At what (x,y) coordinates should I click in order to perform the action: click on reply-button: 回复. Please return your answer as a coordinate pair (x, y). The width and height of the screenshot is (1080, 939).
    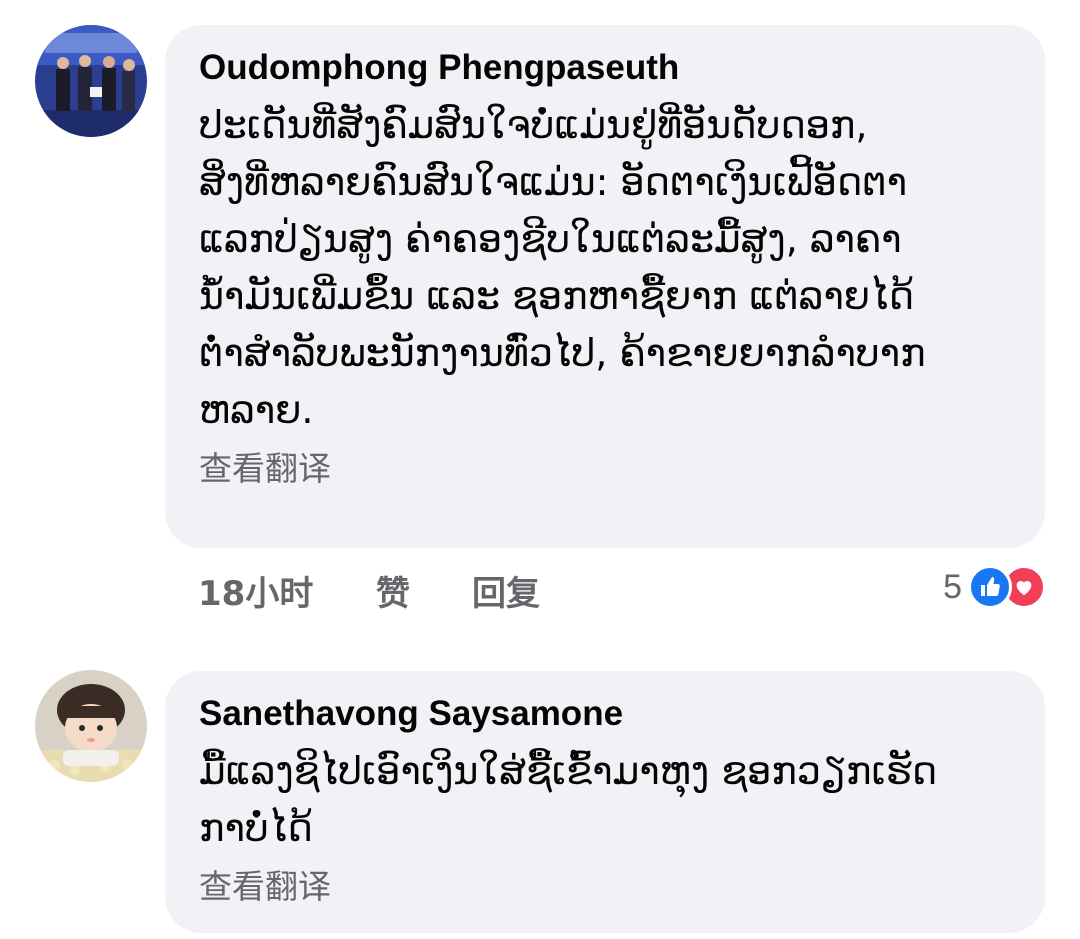
    Looking at the image, I should click on (506, 590).